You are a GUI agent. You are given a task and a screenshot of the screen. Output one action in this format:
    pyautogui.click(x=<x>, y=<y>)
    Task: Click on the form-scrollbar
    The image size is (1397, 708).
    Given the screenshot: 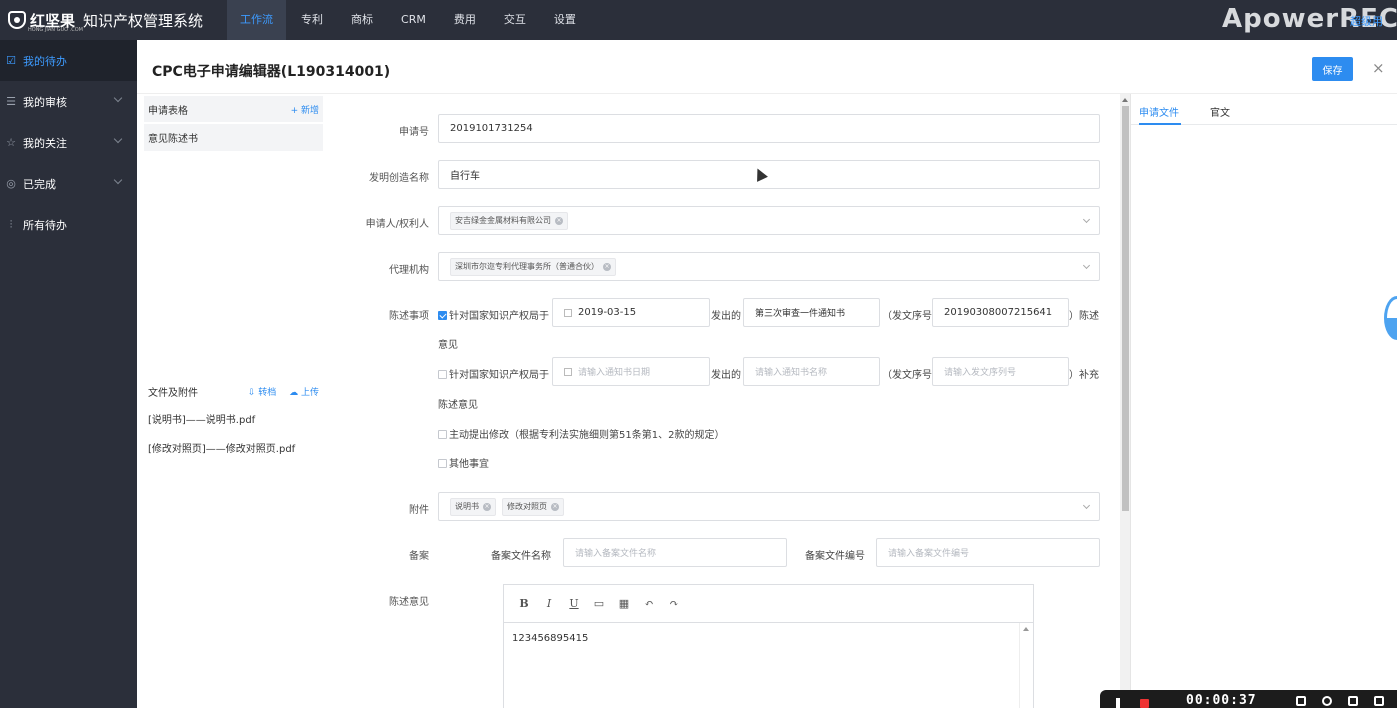 What is the action you would take?
    pyautogui.click(x=1125, y=401)
    